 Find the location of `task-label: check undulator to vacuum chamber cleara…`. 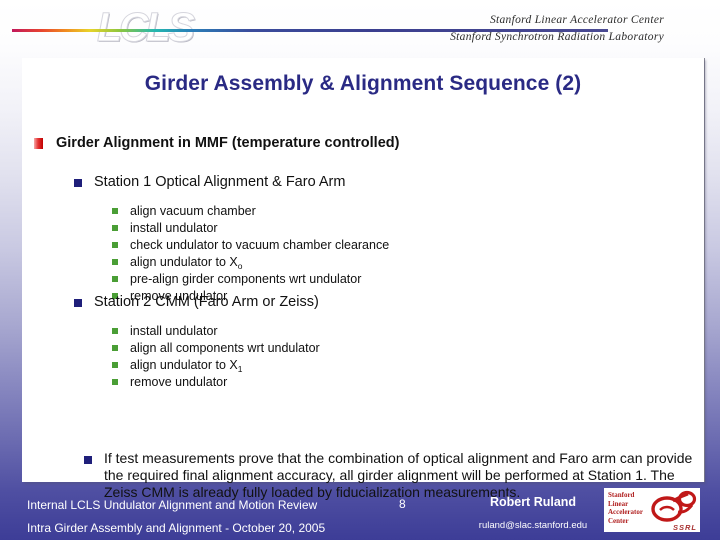

task-label: check undulator to vacuum chamber cleara… is located at coordinates (260, 245).